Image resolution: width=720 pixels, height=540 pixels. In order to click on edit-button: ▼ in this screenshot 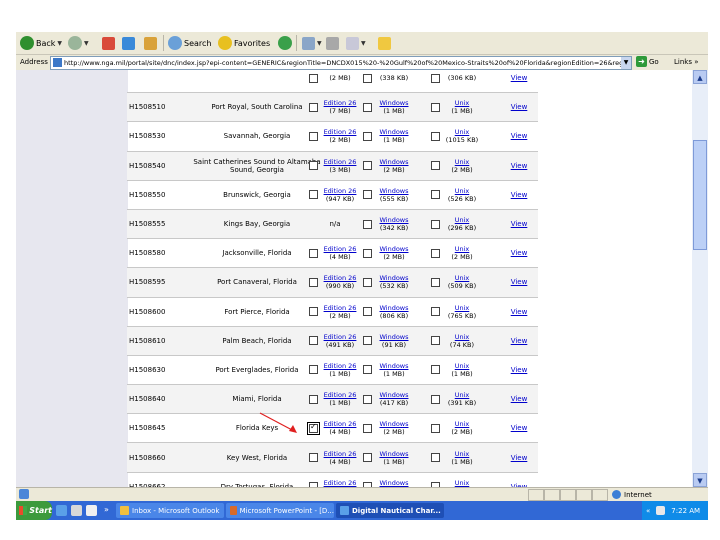, I will do `click(356, 43)`.